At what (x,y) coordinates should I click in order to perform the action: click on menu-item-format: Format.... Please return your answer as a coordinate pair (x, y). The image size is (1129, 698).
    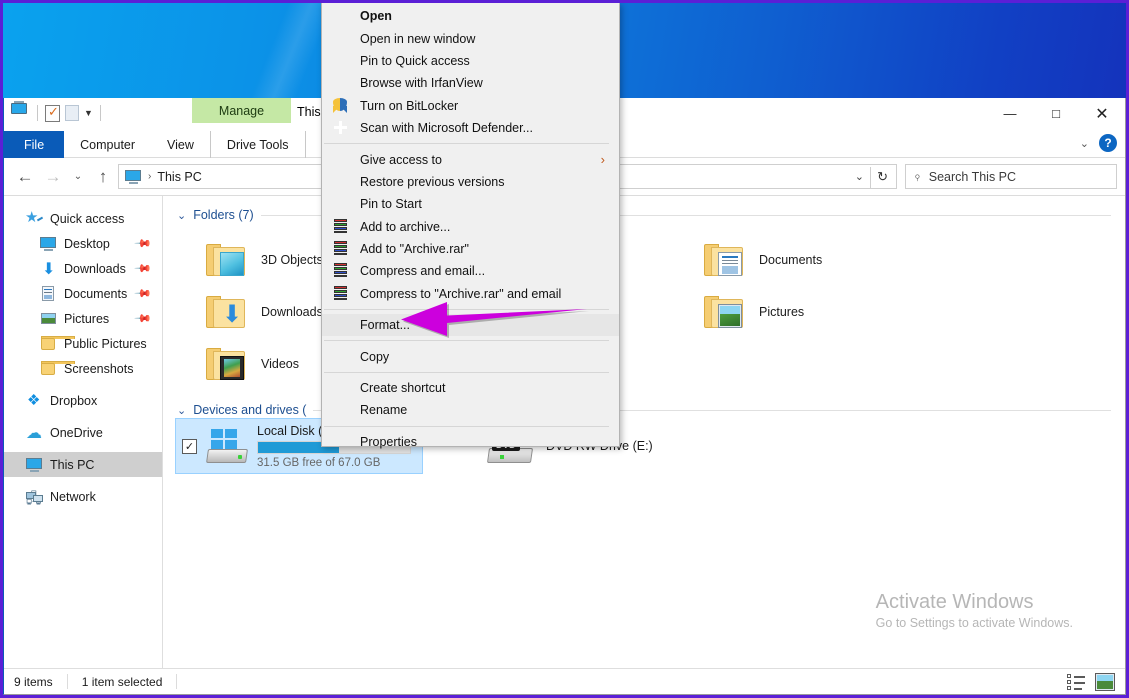
    Looking at the image, I should click on (470, 325).